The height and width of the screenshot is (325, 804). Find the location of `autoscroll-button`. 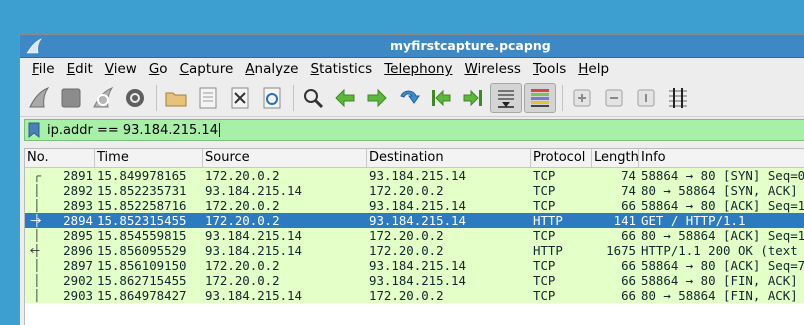

autoscroll-button is located at coordinates (506, 98).